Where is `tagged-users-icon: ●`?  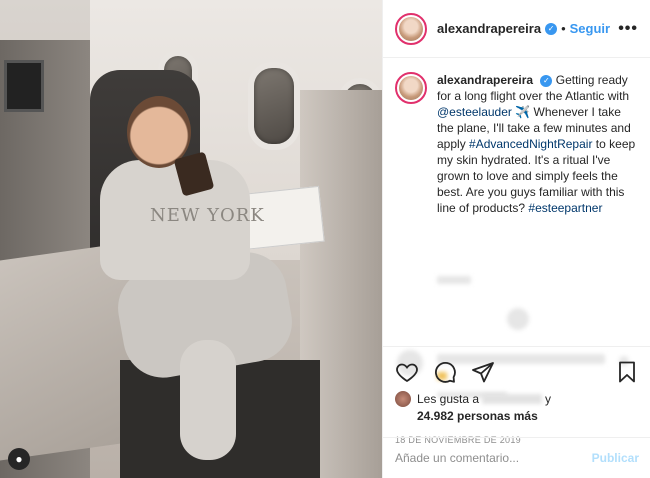 tagged-users-icon: ● is located at coordinates (19, 459).